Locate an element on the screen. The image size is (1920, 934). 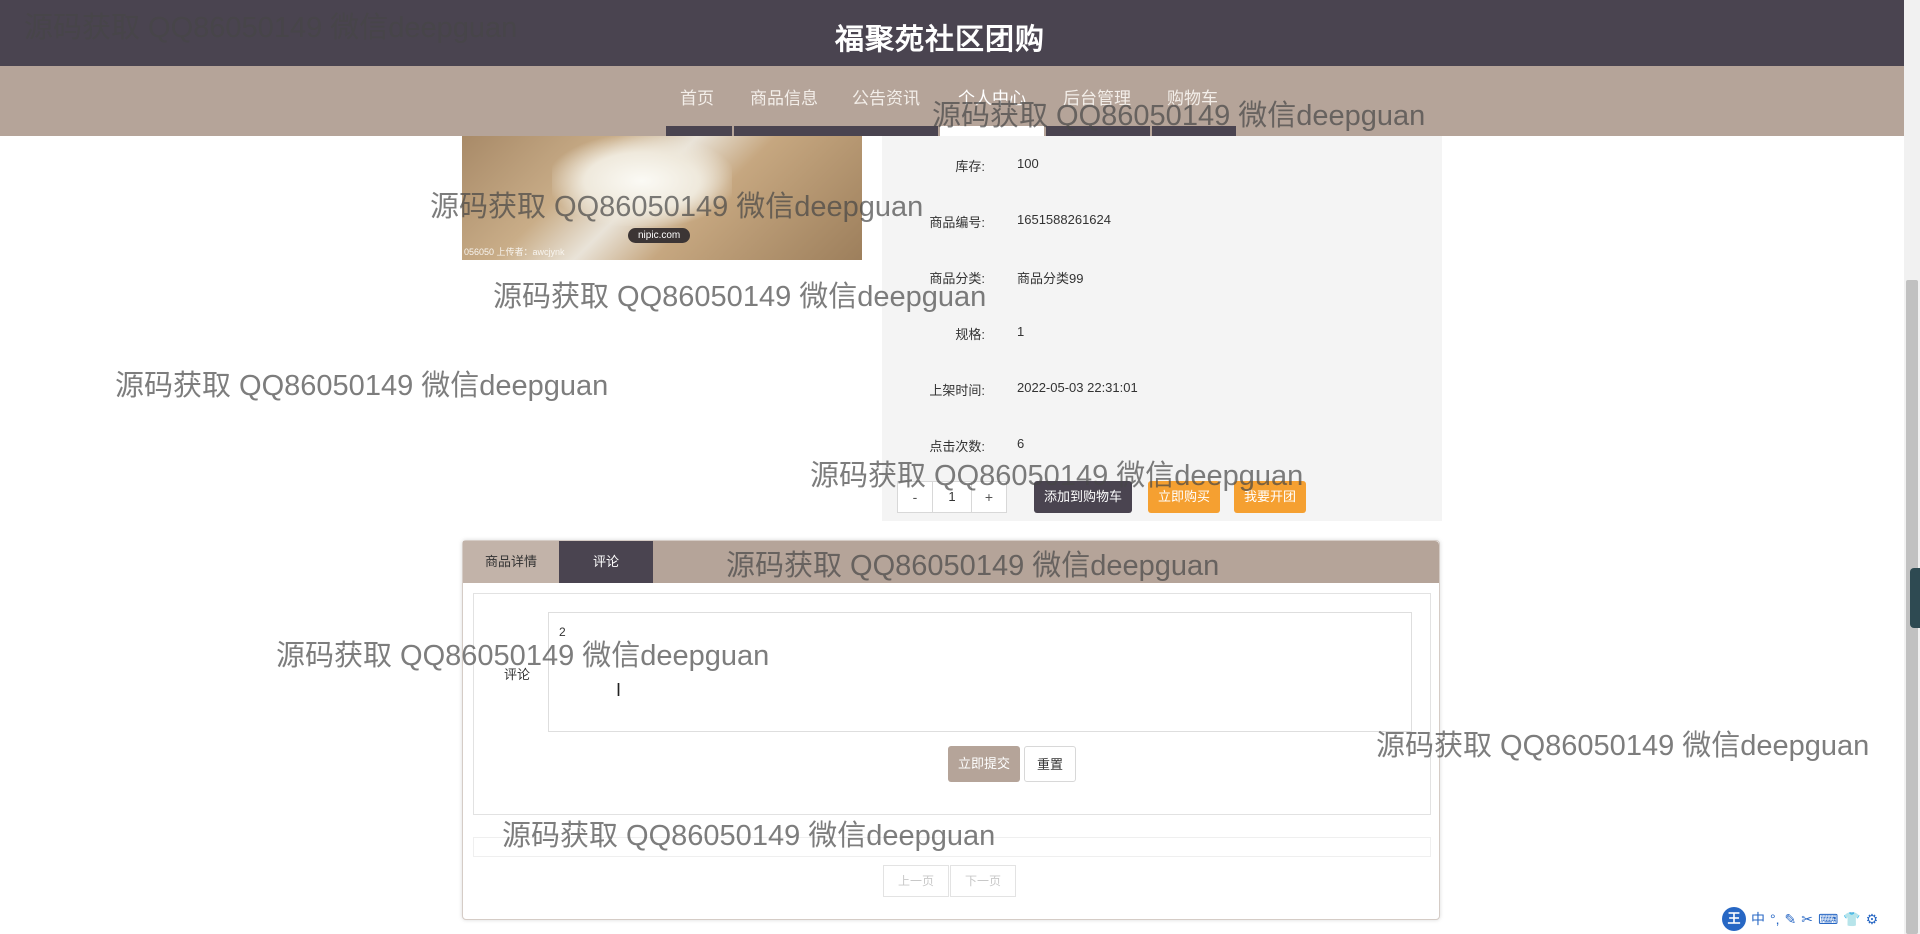
image-source-badge: nipic.com is located at coordinates (659, 235).